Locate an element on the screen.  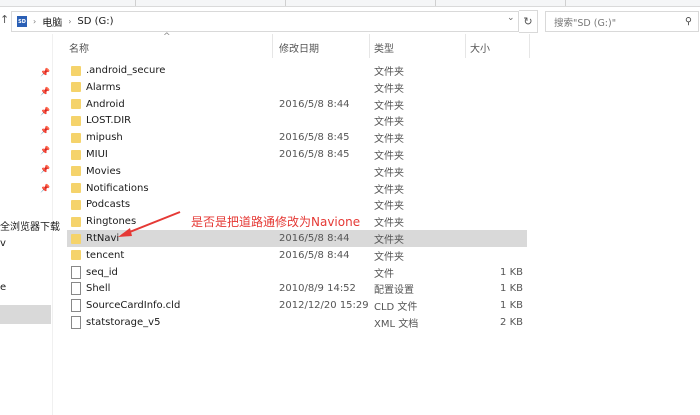
file-row: statstorage_v5 XML 文档 2 KB is located at coordinates (297, 322).